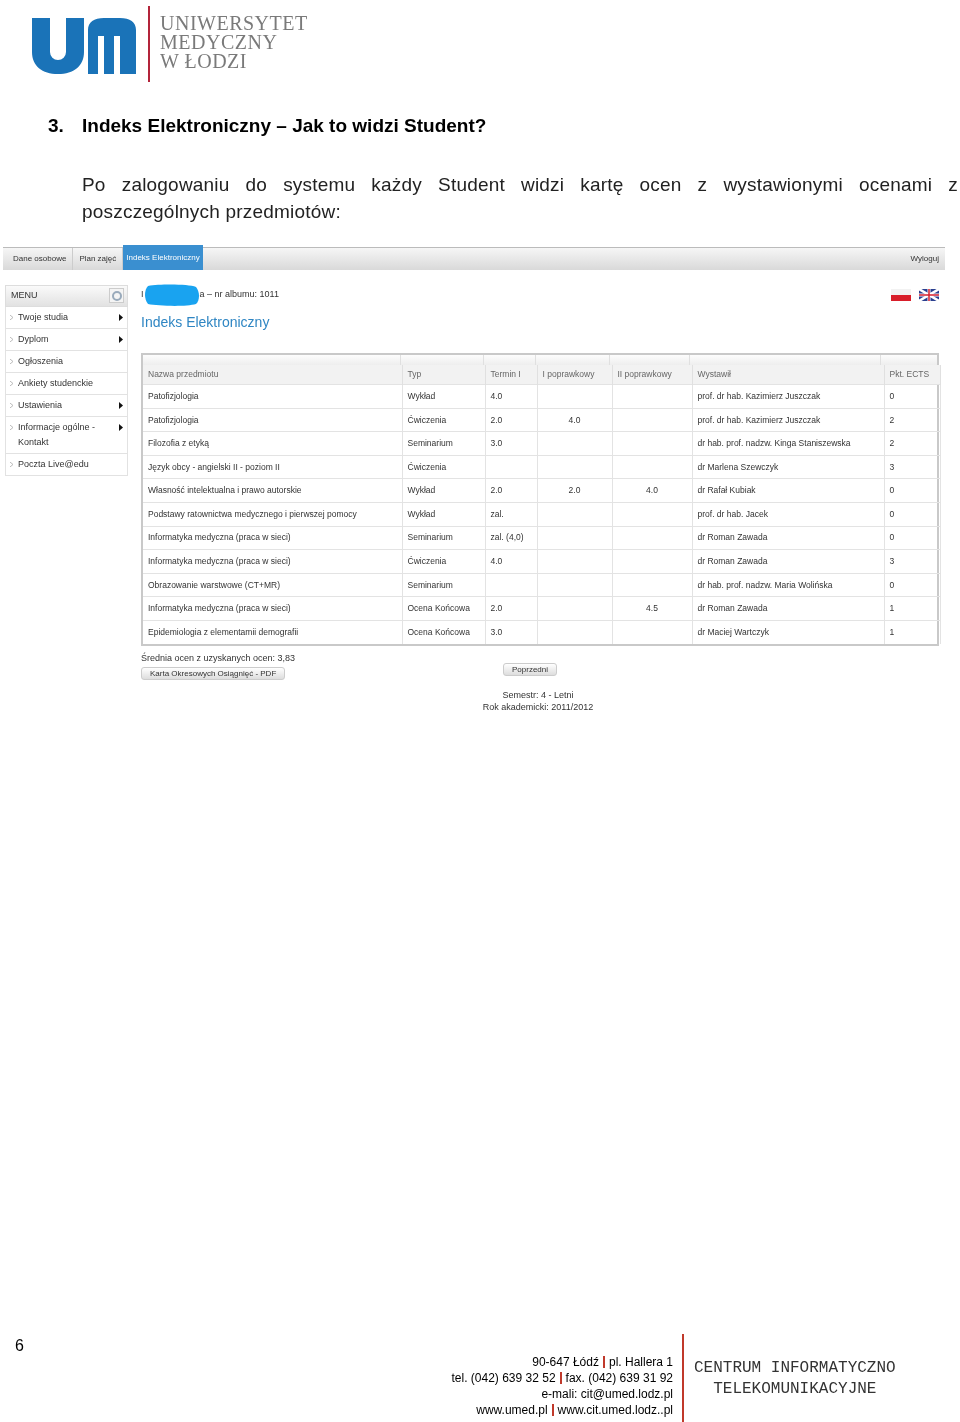  I want to click on table-cell: dr hab. prof. nadzw. Maria Wolińska, so click(765, 584).